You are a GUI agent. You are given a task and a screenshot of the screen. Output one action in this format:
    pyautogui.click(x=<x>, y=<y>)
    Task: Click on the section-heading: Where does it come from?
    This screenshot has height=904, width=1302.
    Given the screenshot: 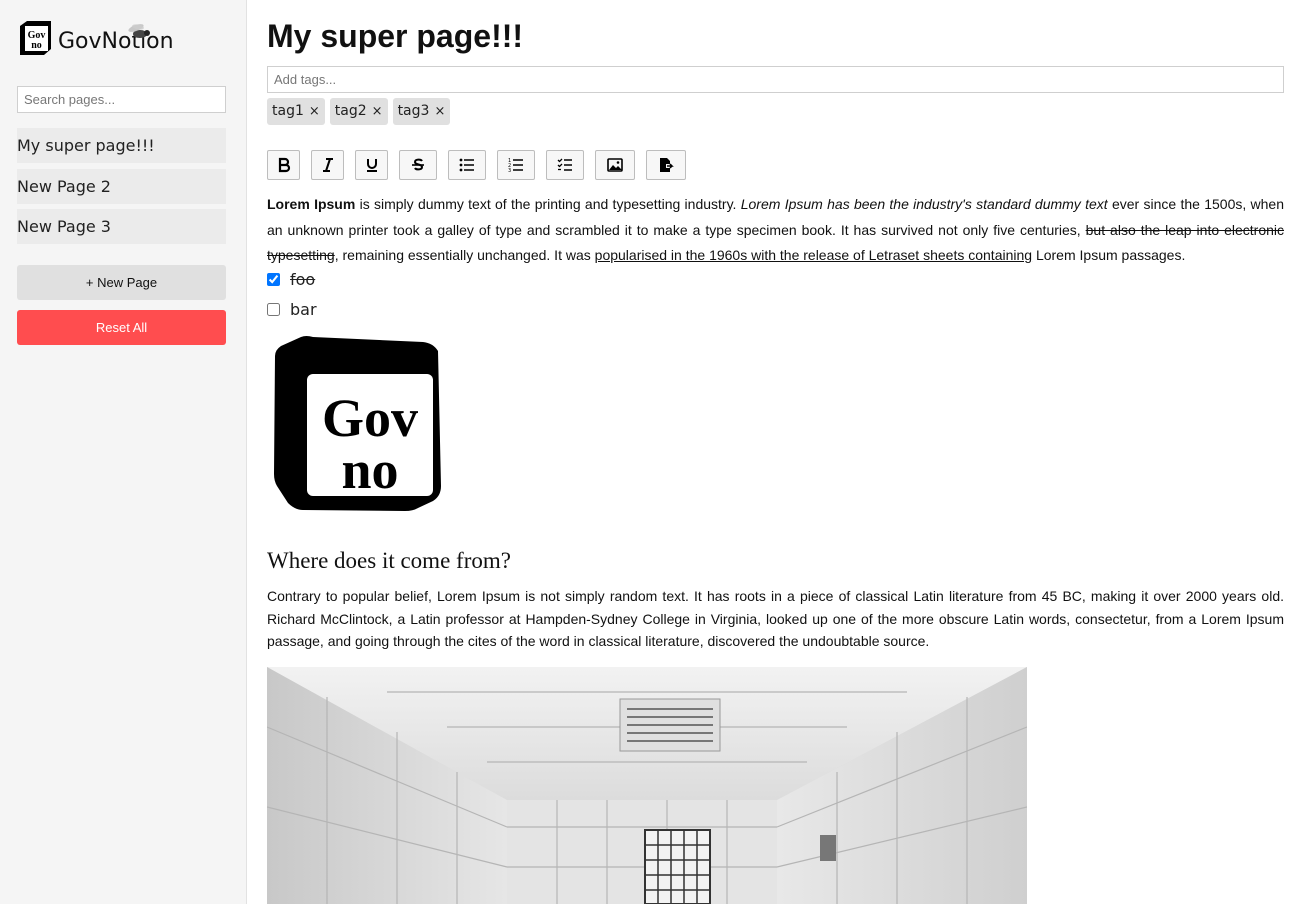 What is the action you would take?
    pyautogui.click(x=389, y=561)
    